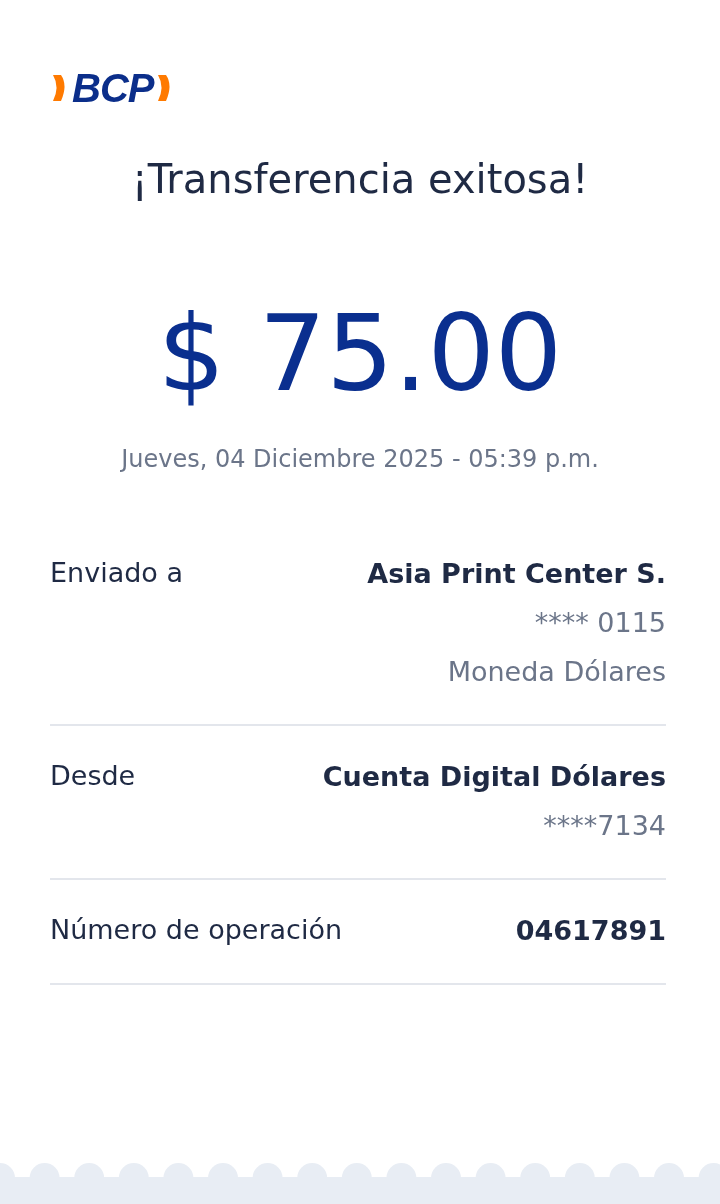 This screenshot has width=720, height=1204. What do you see at coordinates (494, 776) in the screenshot?
I see `detail-value: Cuenta Digital Dólares` at bounding box center [494, 776].